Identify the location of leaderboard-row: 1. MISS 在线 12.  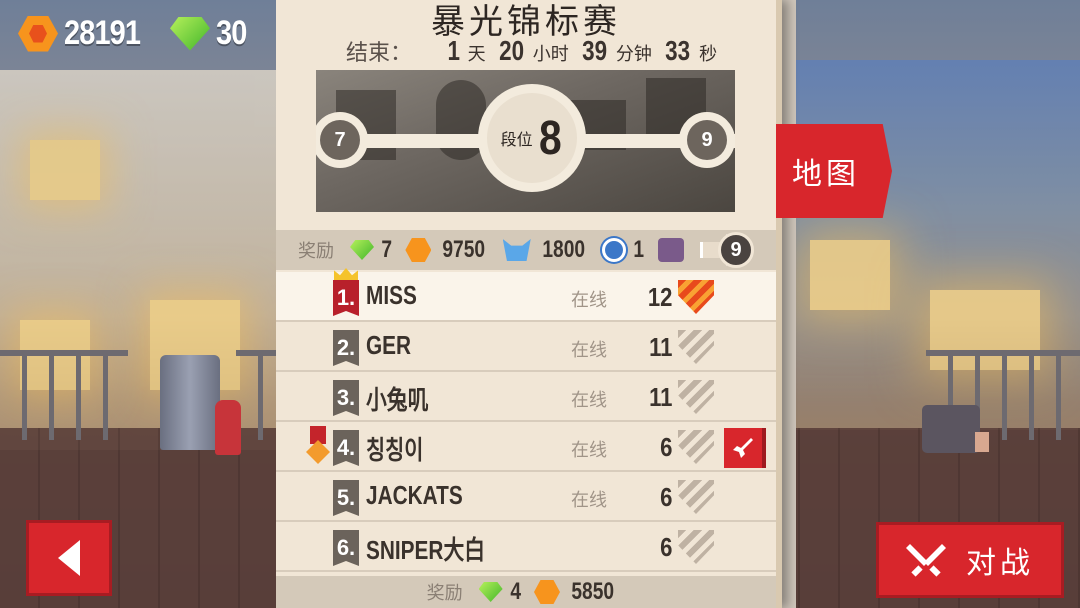
(526, 295).